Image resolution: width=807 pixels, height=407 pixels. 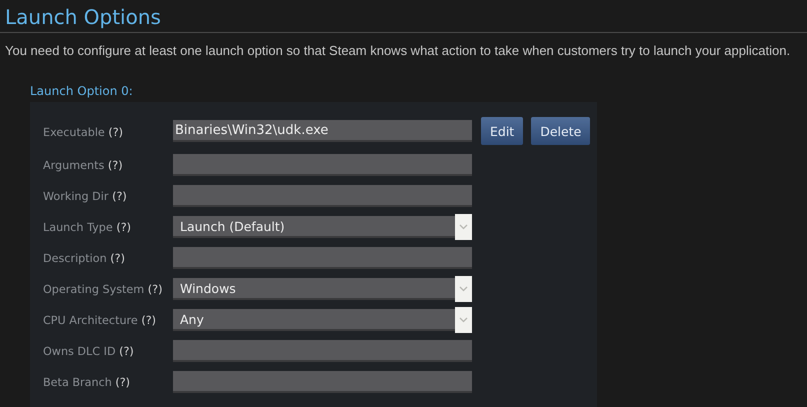 I want to click on dropdown: Any, so click(x=322, y=320).